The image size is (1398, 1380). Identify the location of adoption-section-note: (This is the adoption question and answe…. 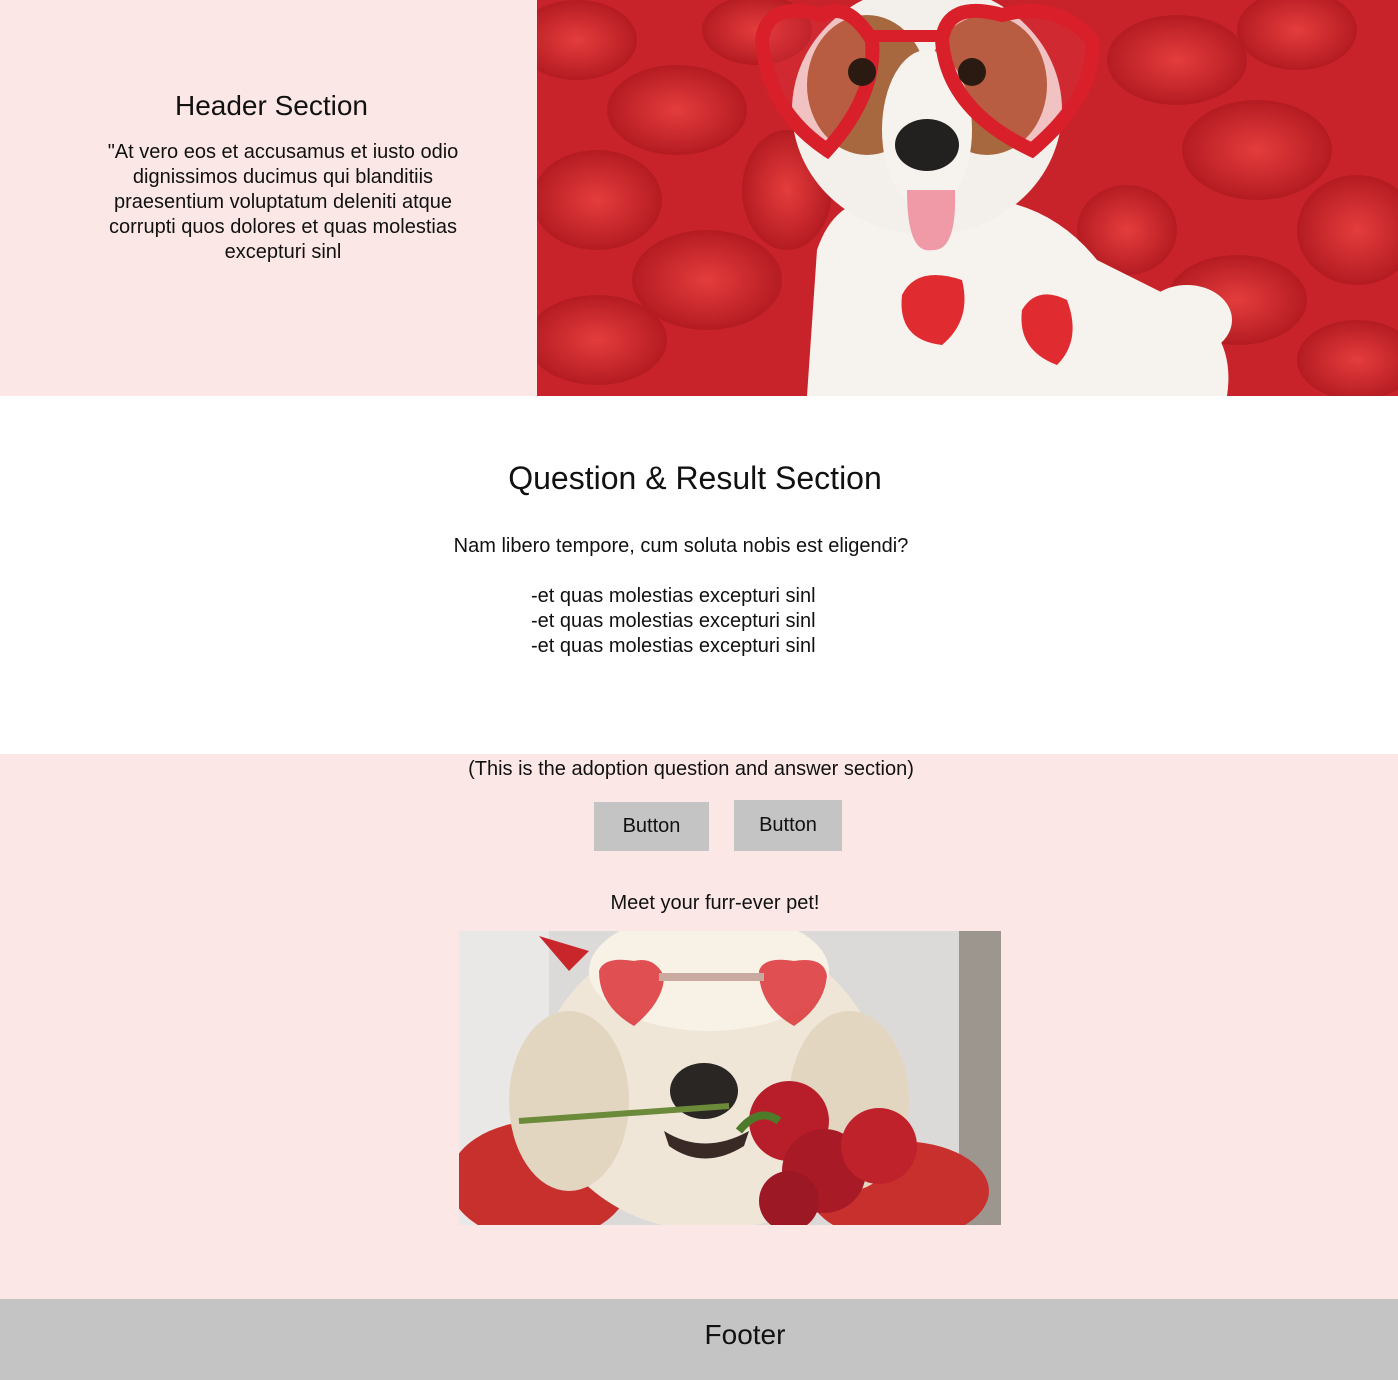
(691, 769).